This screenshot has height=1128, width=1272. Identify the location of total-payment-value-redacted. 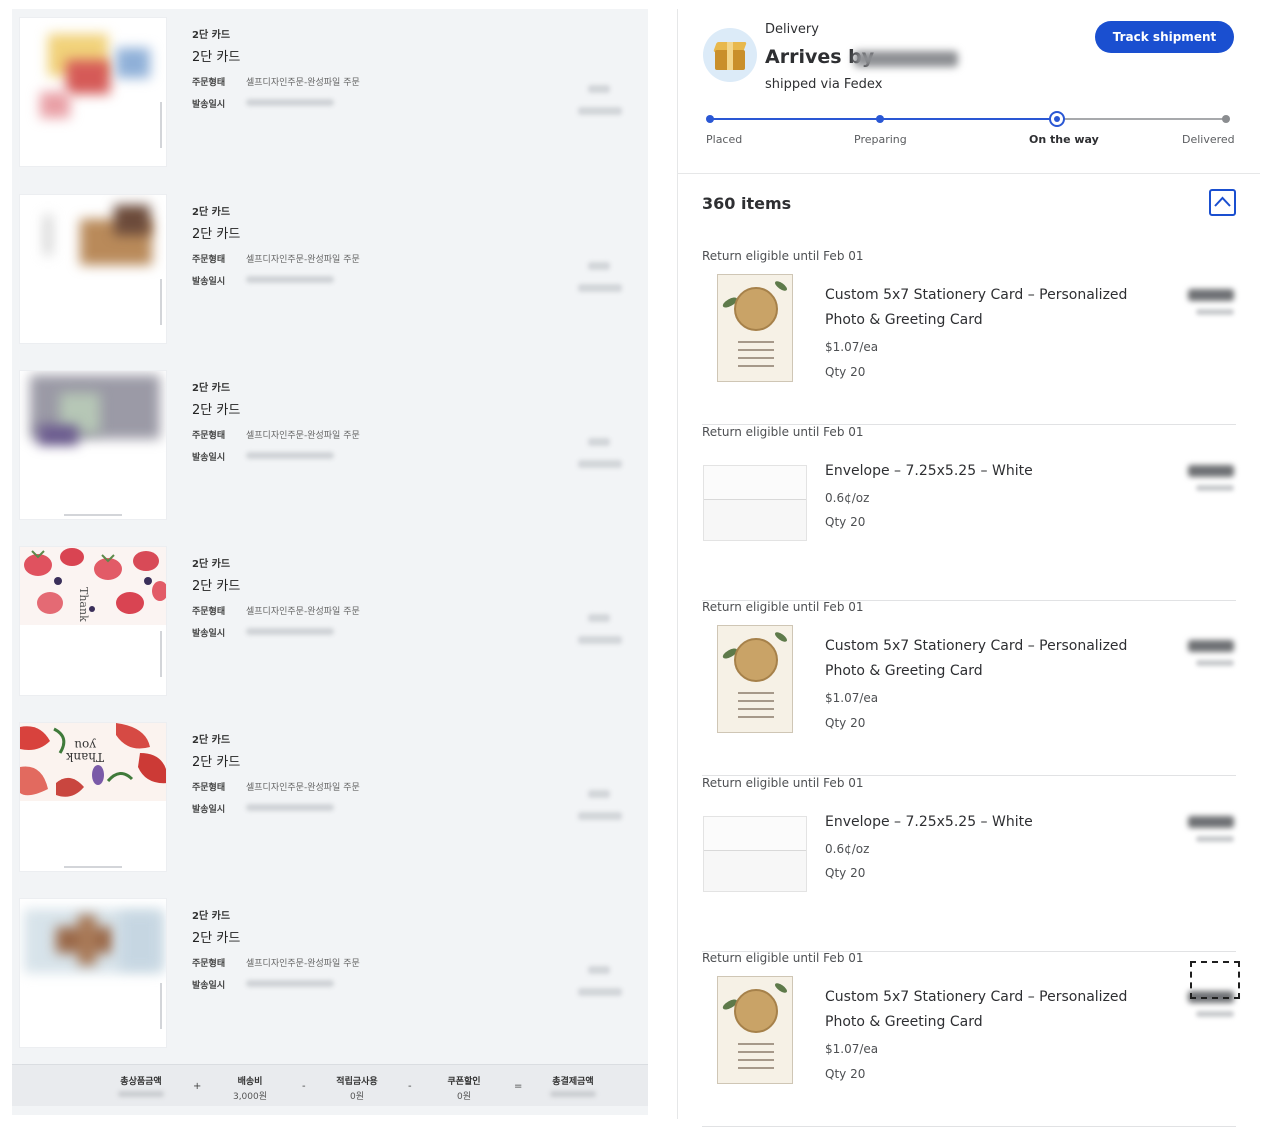
(573, 1094).